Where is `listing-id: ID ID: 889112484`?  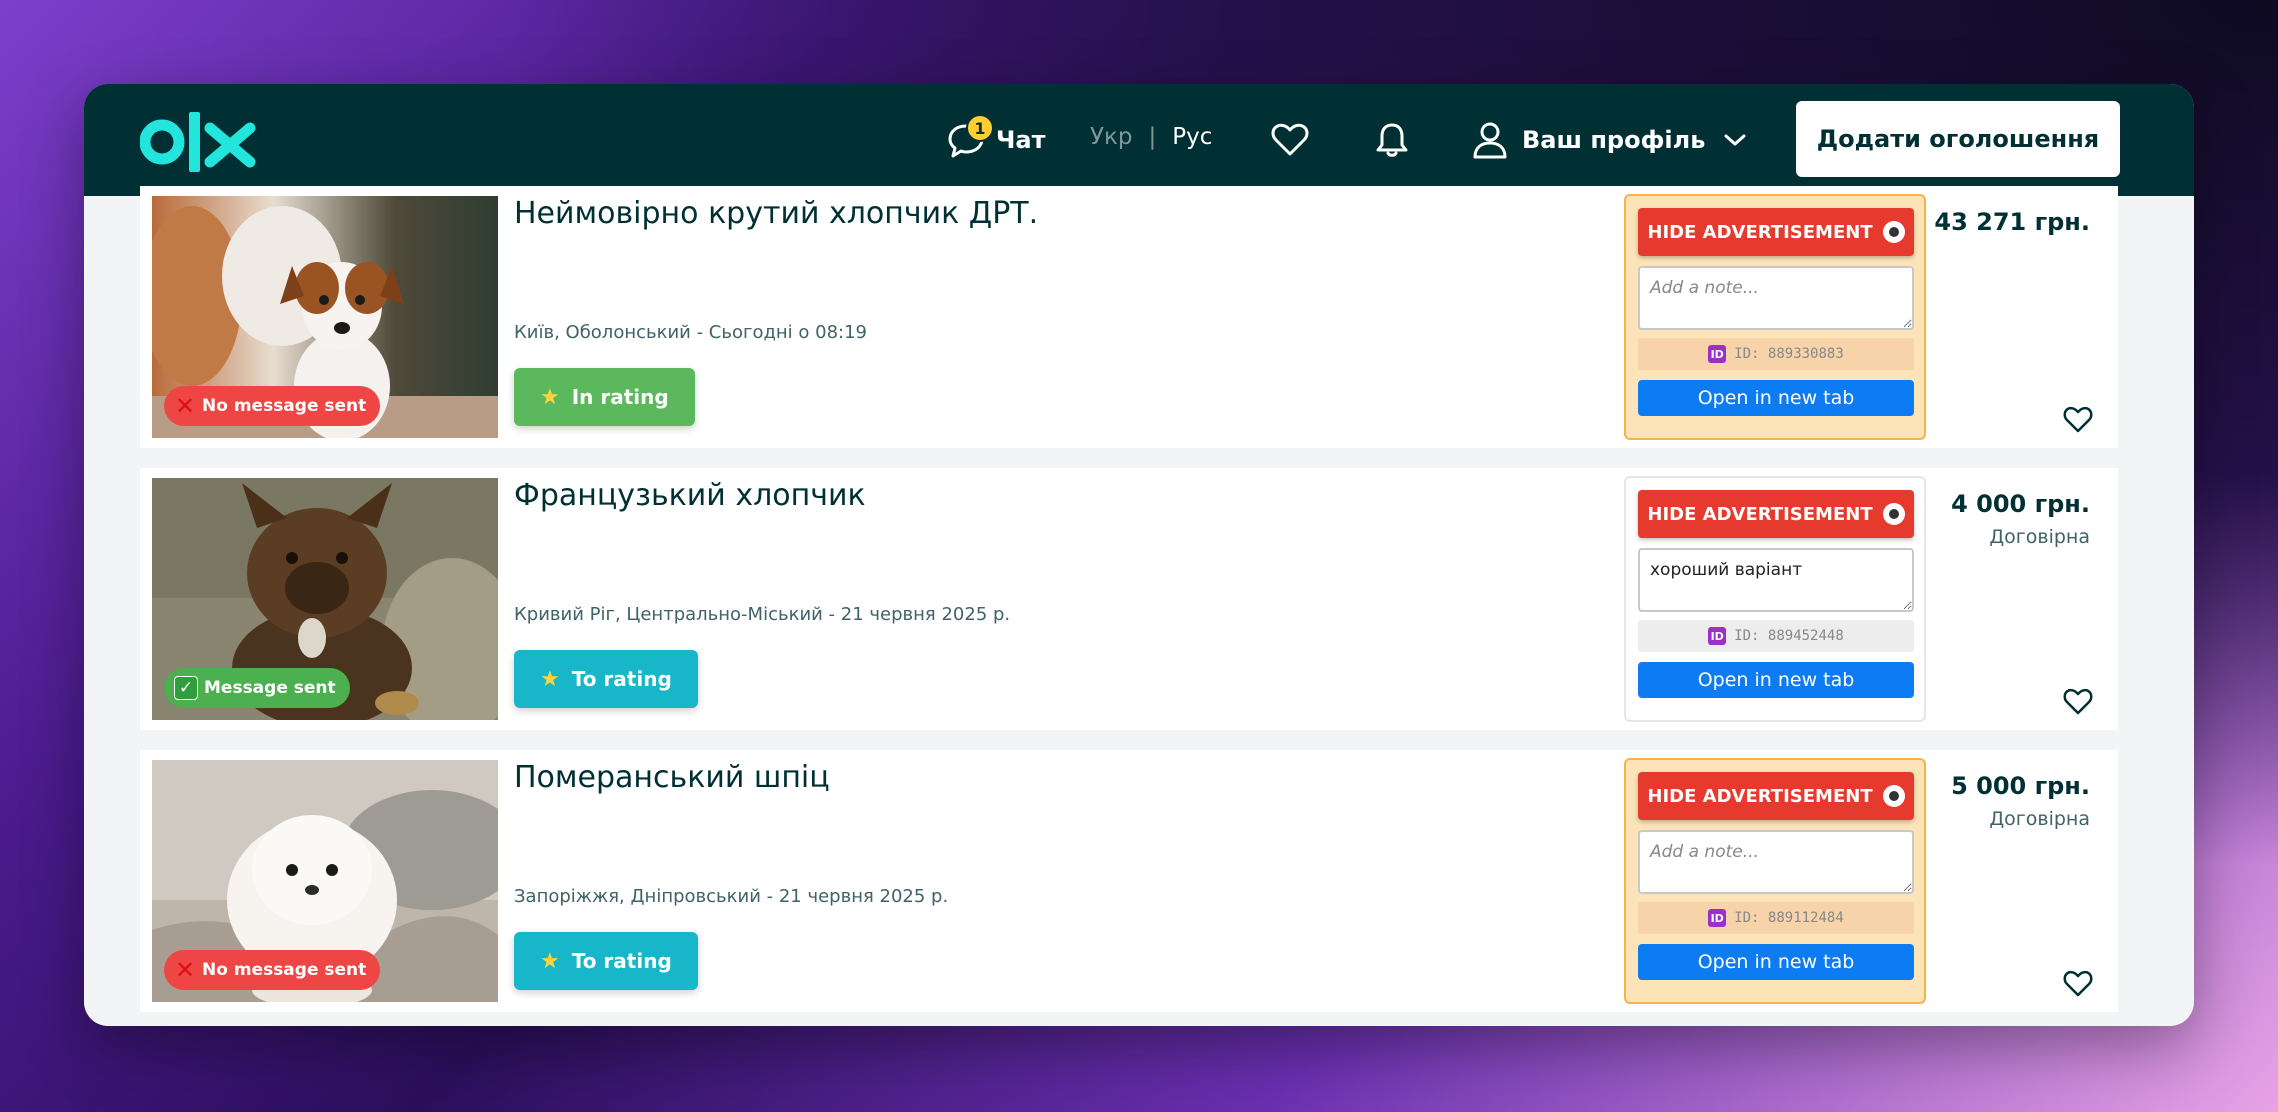
listing-id: ID ID: 889112484 is located at coordinates (1776, 918).